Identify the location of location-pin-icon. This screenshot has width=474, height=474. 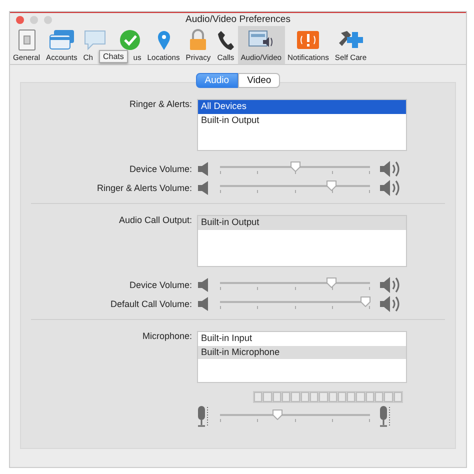
(164, 40).